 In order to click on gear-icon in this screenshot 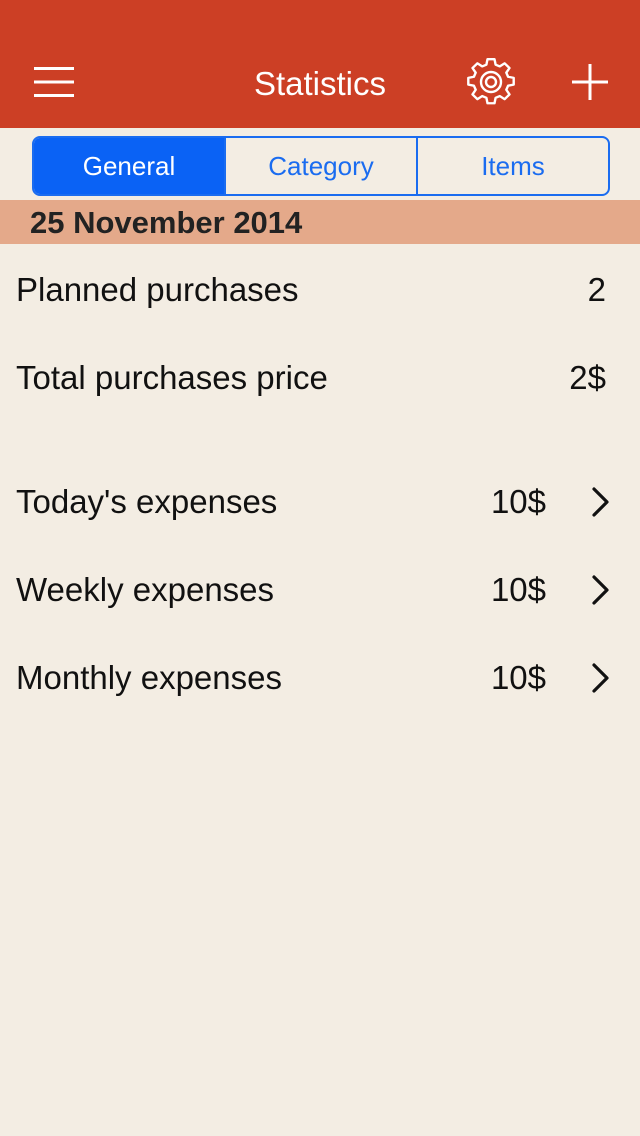, I will do `click(491, 81)`.